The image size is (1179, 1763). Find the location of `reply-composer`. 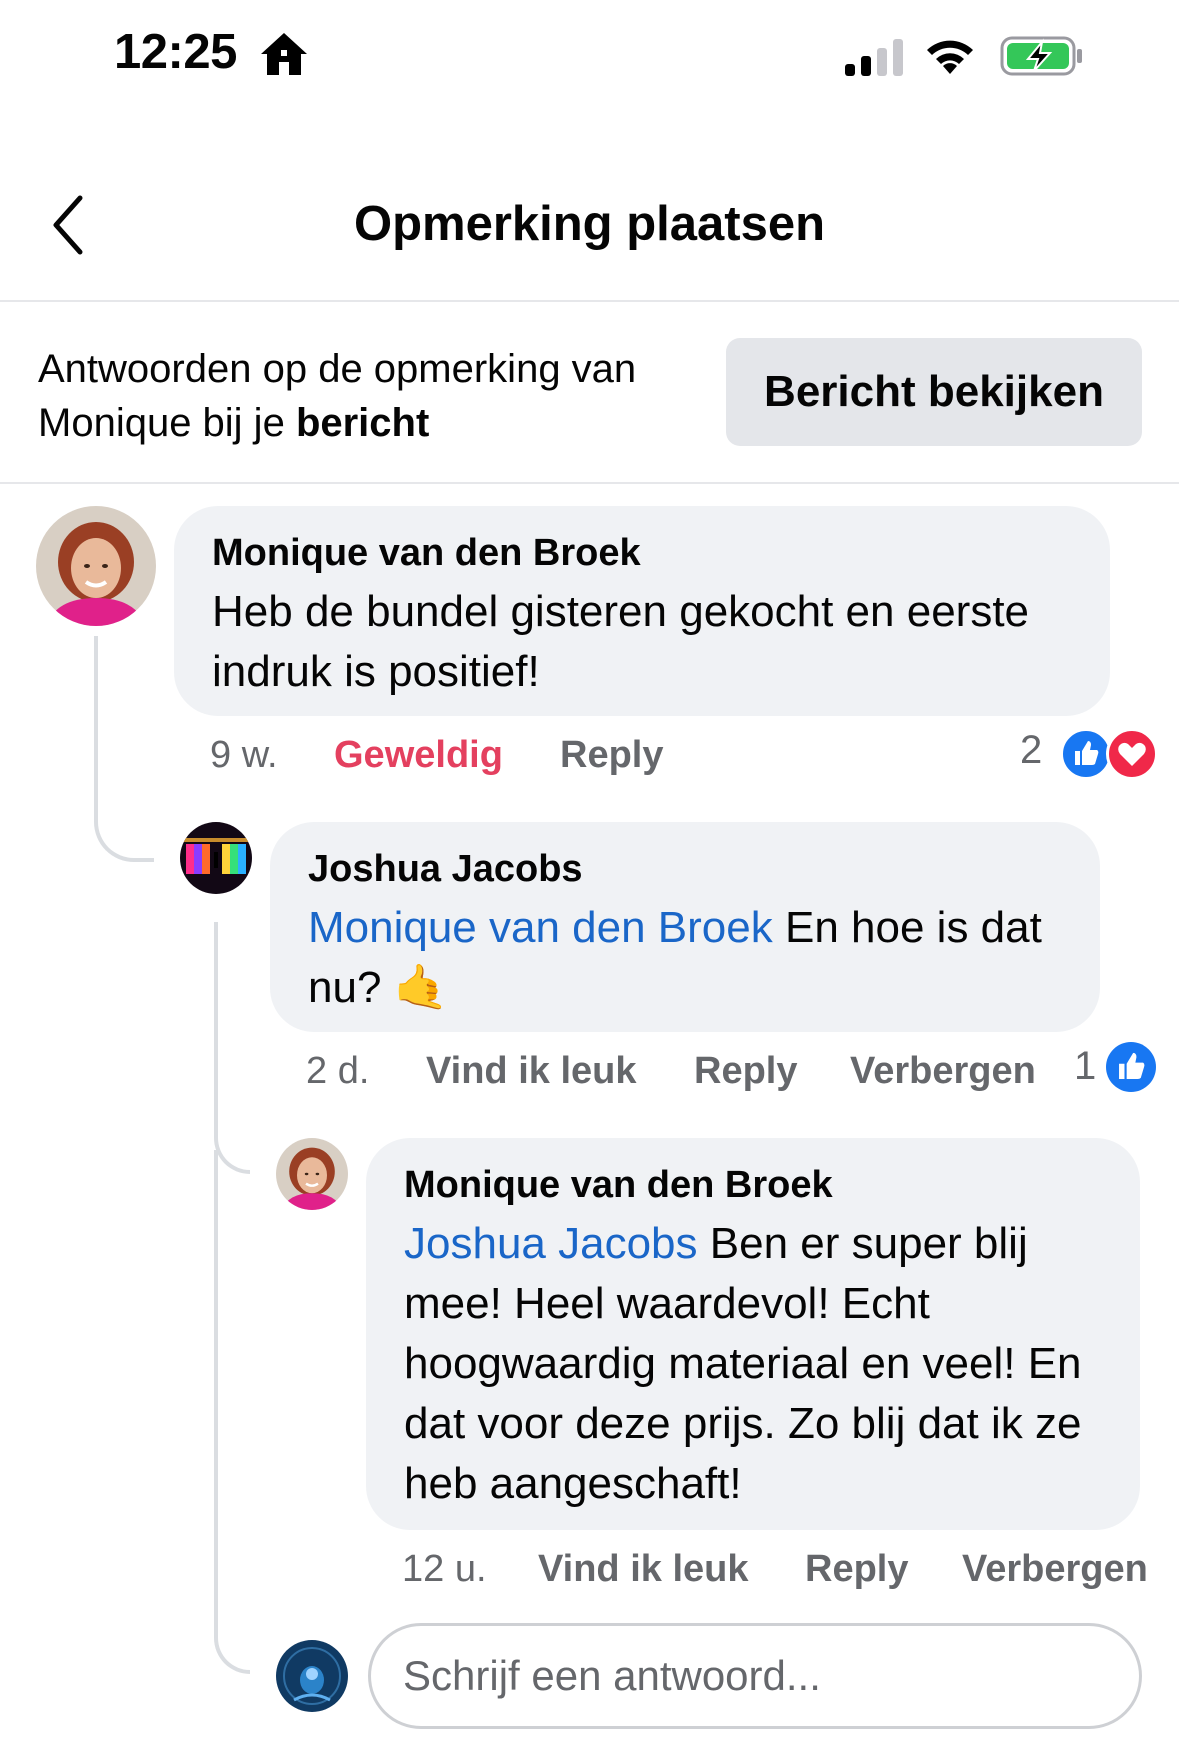

reply-composer is located at coordinates (755, 1676).